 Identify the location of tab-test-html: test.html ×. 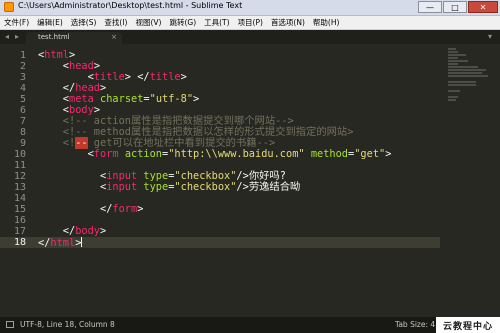
(74, 38).